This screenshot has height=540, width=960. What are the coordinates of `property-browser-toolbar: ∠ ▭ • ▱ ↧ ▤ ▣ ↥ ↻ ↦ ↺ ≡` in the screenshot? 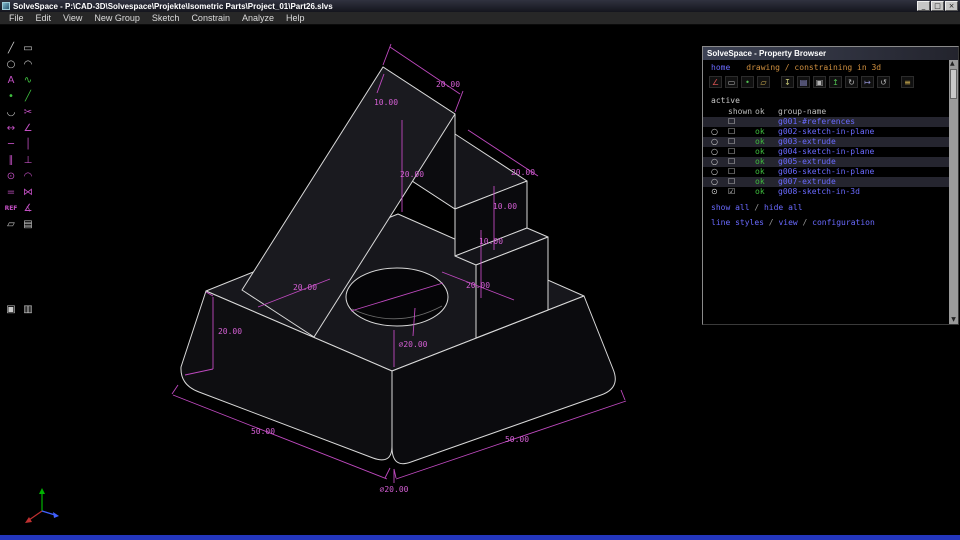 It's located at (826, 82).